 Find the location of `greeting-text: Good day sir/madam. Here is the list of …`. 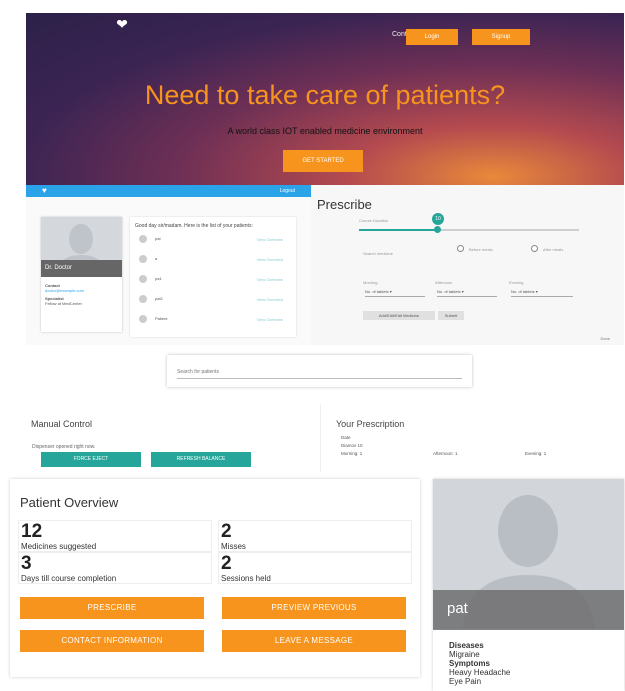

greeting-text: Good day sir/madam. Here is the list of … is located at coordinates (194, 226).